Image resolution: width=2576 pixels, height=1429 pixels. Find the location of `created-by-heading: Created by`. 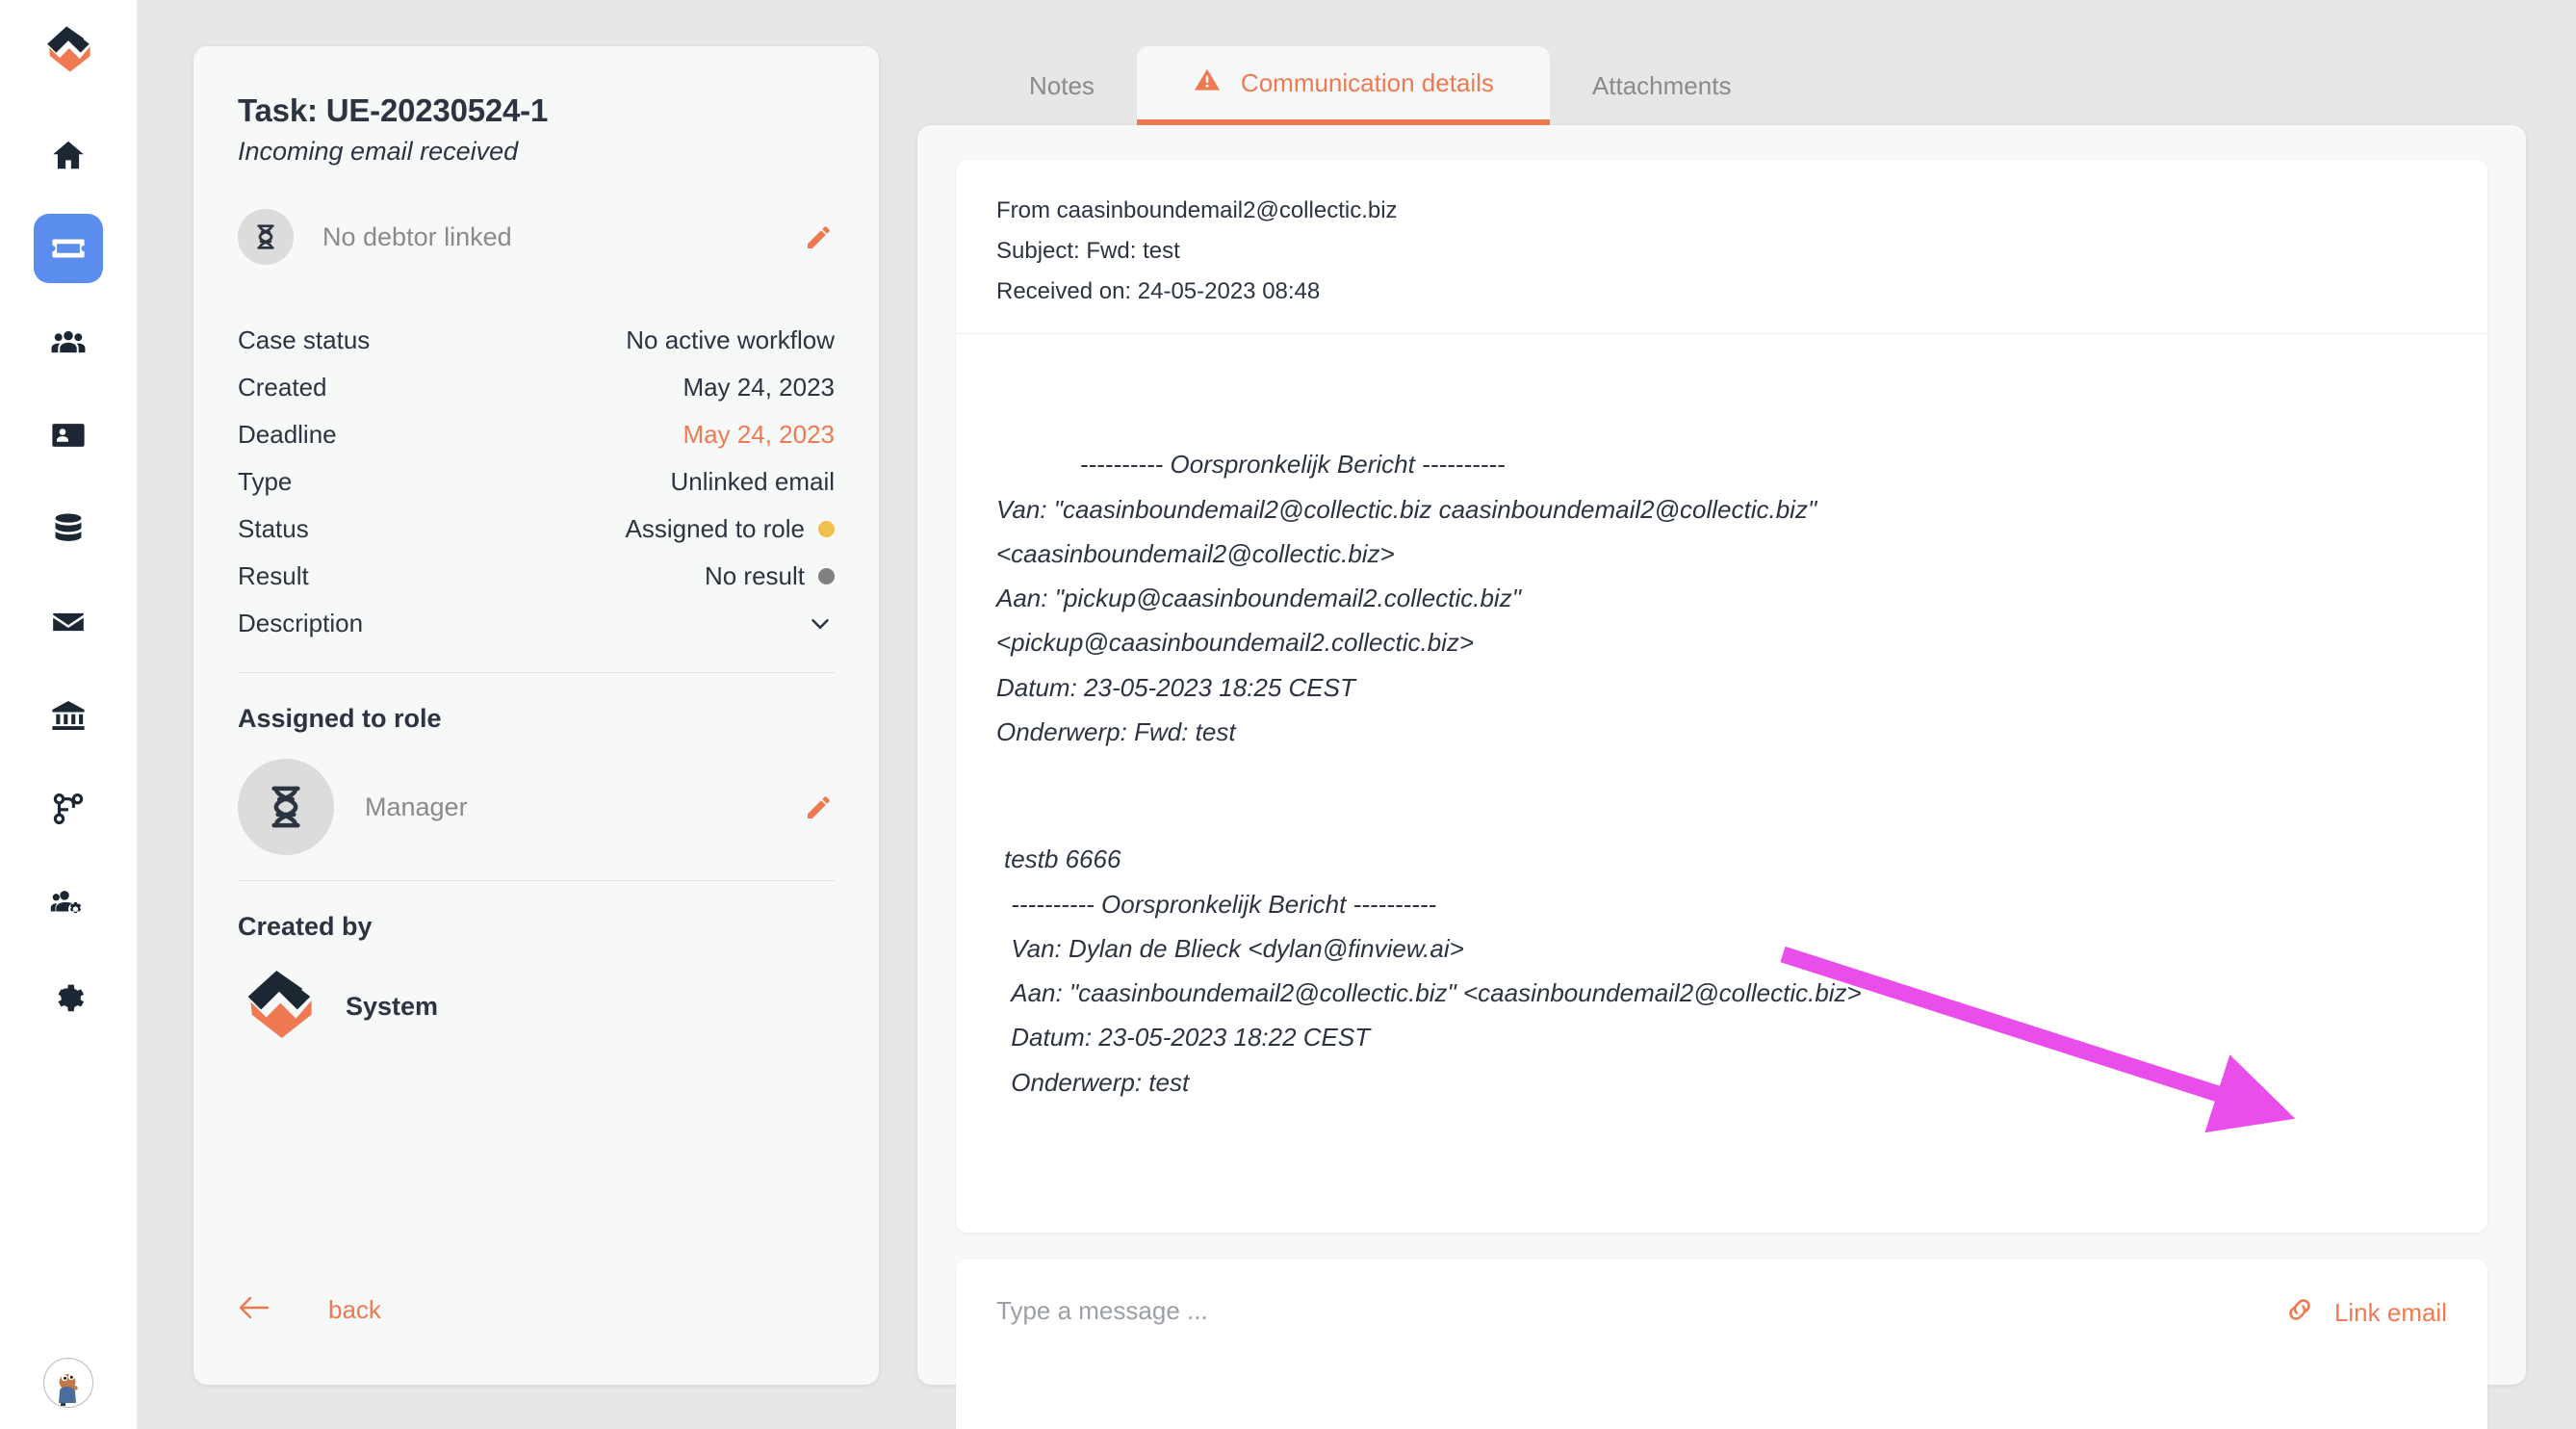

created-by-heading: Created by is located at coordinates (305, 927).